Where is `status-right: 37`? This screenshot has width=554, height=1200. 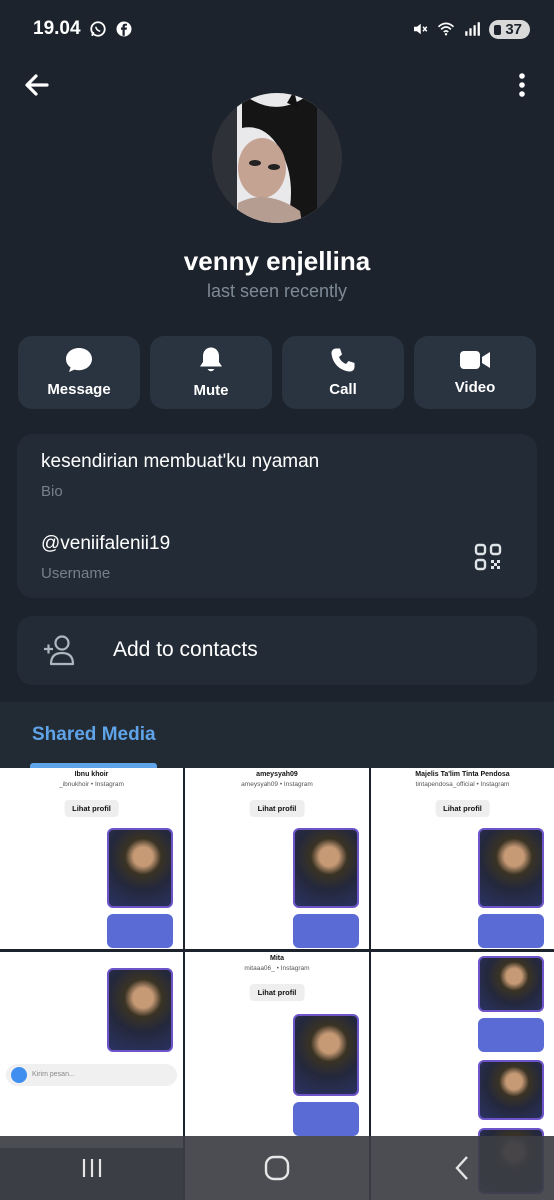
status-right: 37 is located at coordinates (470, 29).